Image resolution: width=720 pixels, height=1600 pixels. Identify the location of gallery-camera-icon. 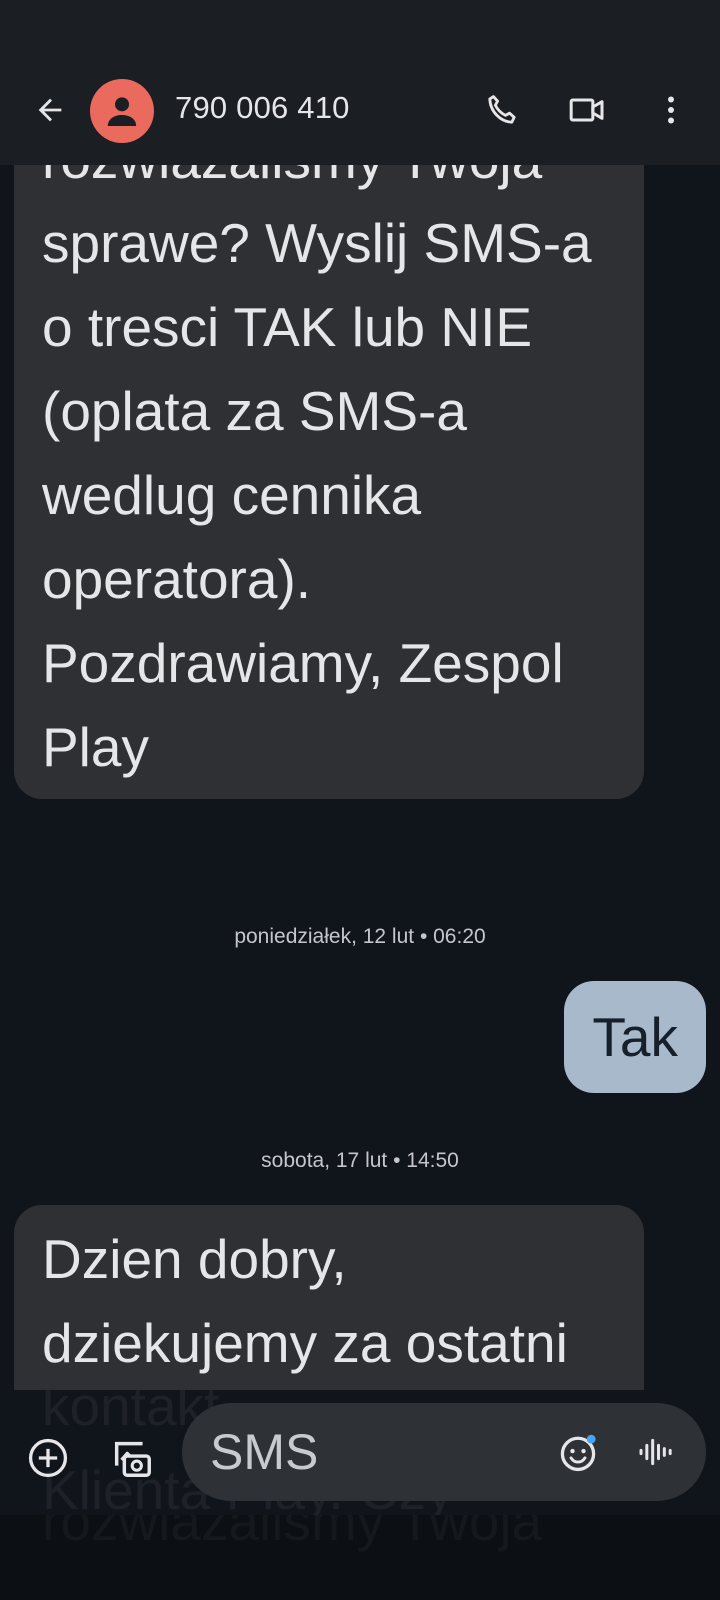
(132, 1459).